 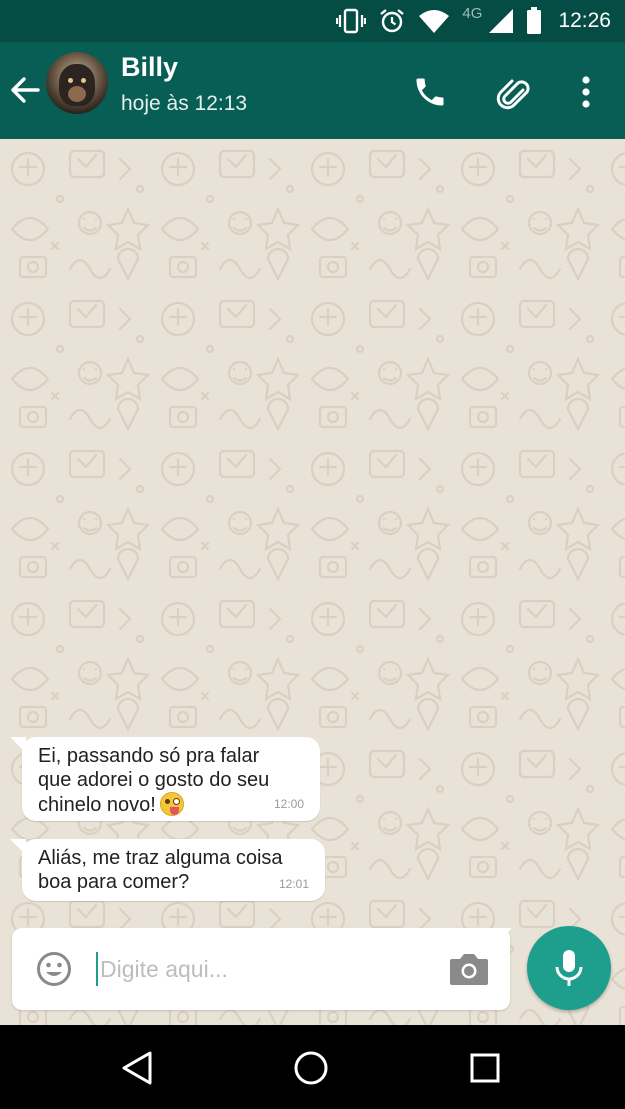 What do you see at coordinates (584, 20) in the screenshot?
I see `status-time: 12:26` at bounding box center [584, 20].